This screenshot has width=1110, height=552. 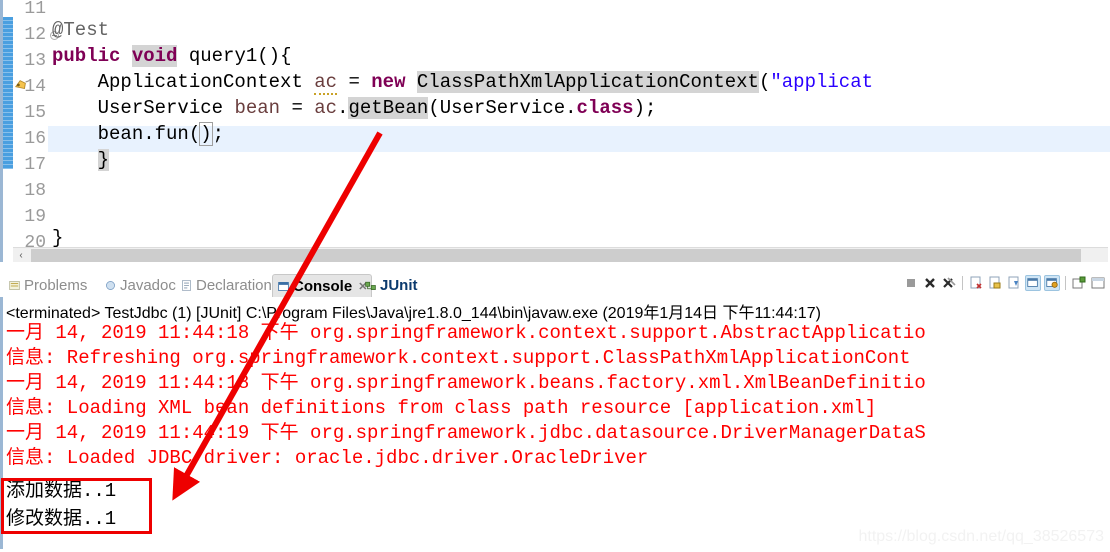 What do you see at coordinates (911, 283) in the screenshot?
I see `terminate-icon` at bounding box center [911, 283].